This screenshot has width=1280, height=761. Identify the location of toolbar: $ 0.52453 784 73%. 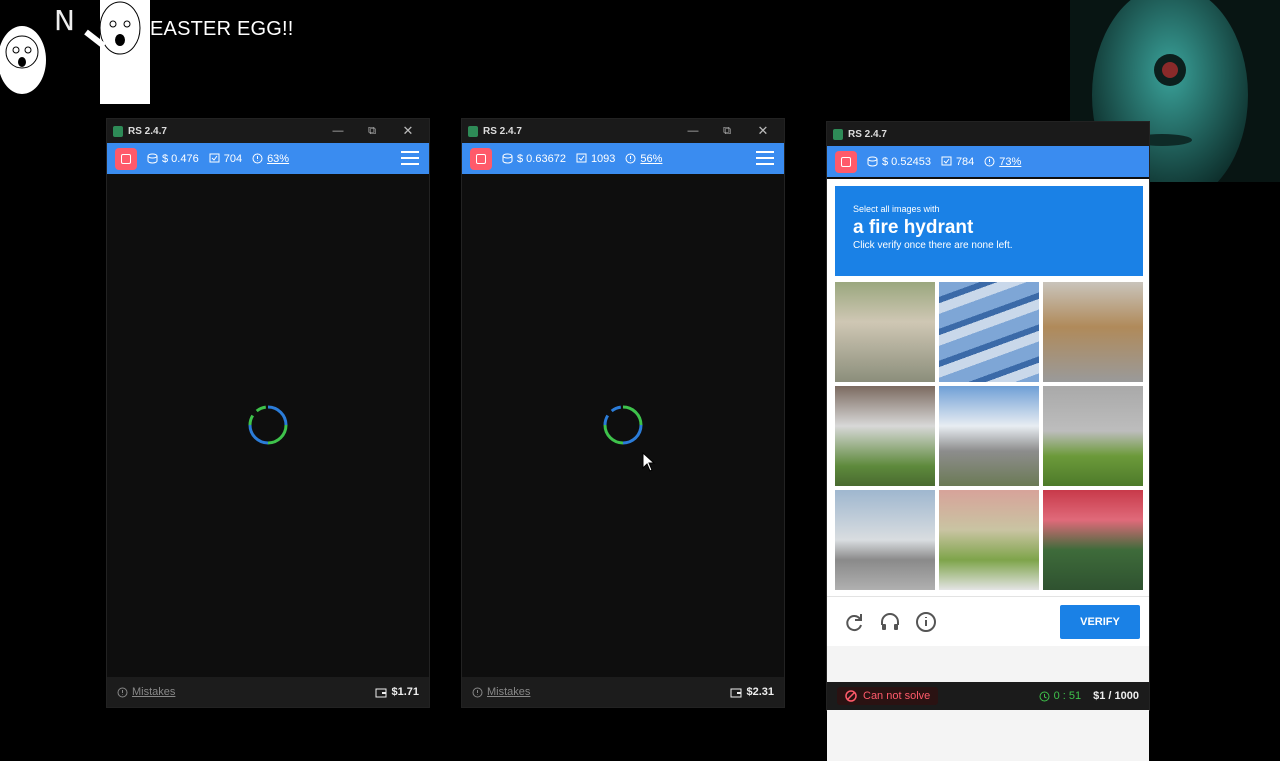
(988, 161).